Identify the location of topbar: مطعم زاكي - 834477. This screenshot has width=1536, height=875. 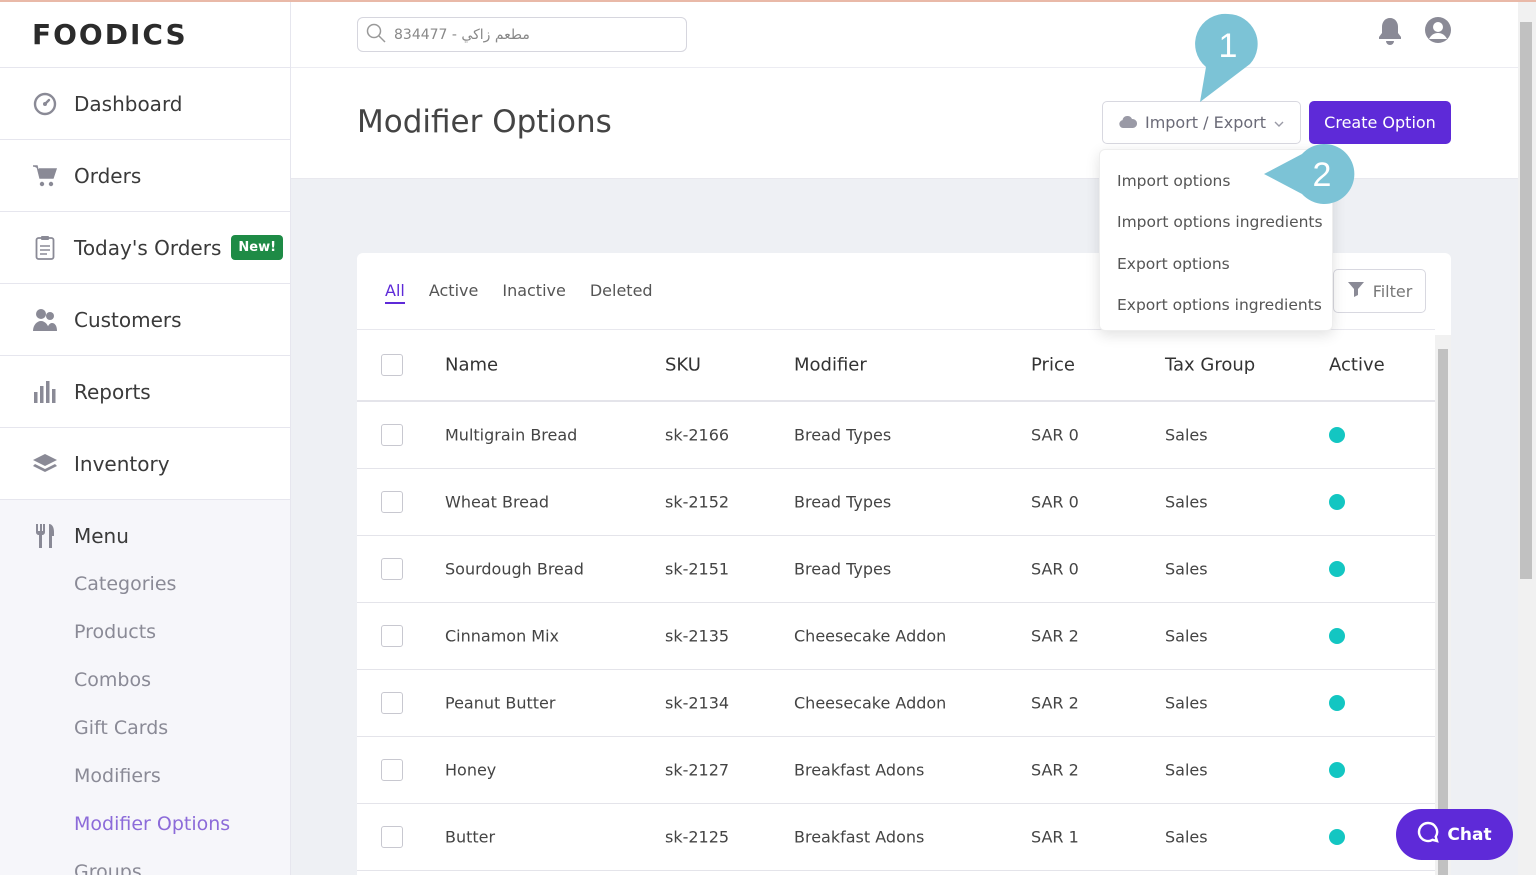
(904, 35).